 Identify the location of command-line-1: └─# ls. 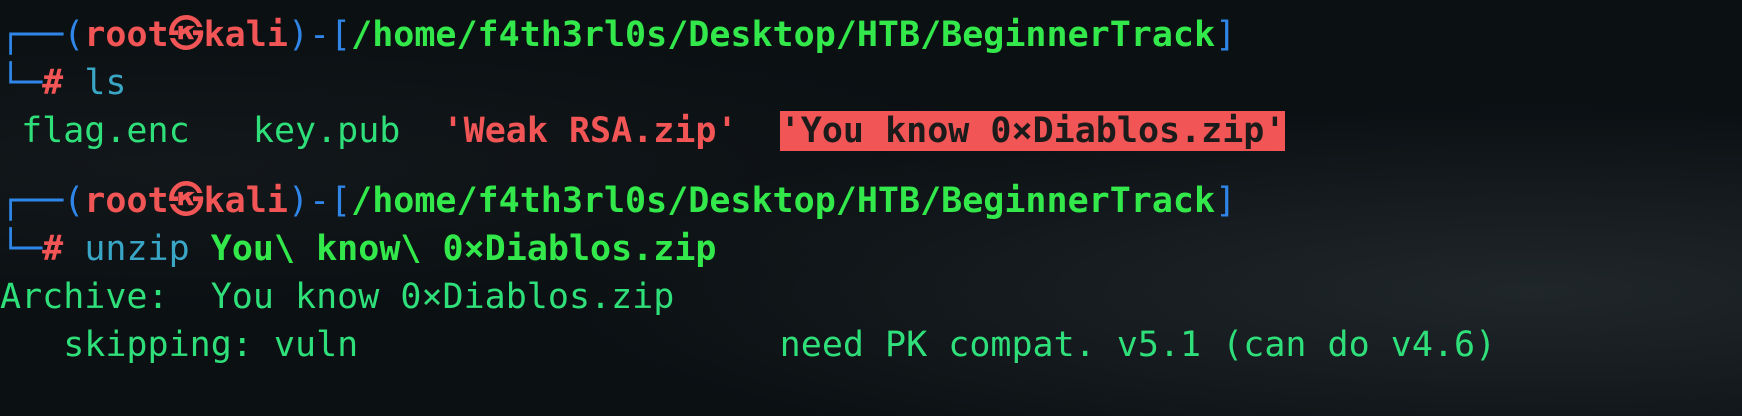
(871, 83).